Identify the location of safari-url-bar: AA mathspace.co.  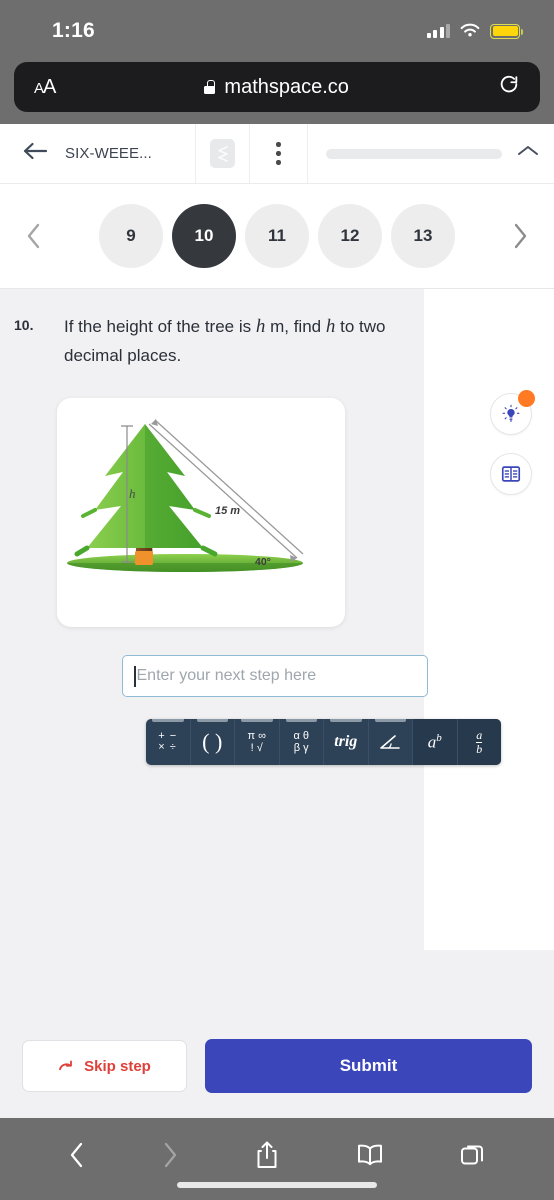
(277, 87).